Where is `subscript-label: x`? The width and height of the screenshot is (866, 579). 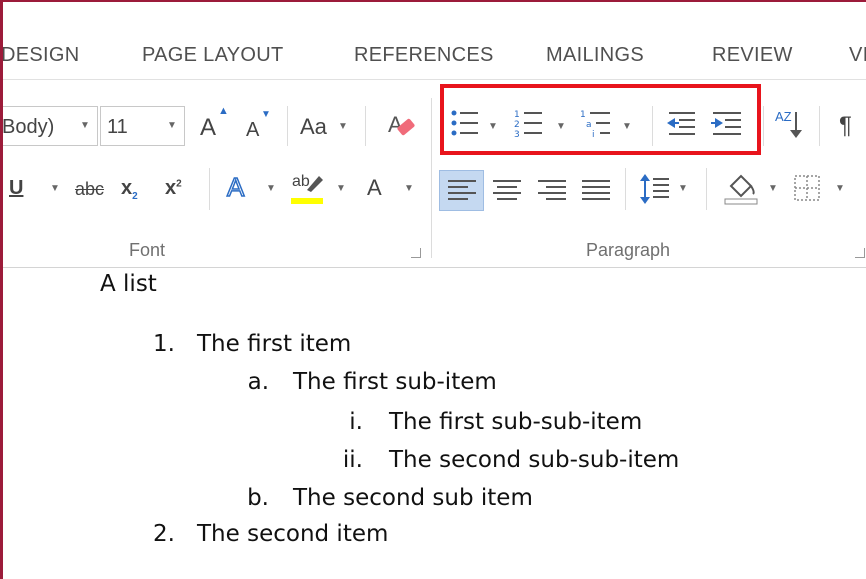
subscript-label: x is located at coordinates (127, 188).